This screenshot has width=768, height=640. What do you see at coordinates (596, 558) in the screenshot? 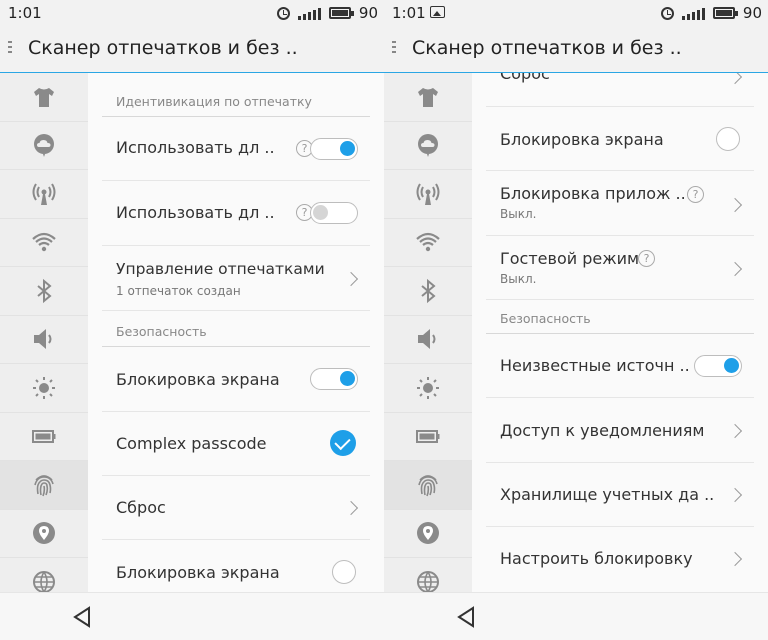
I see `row-label: Настроить блокировку` at bounding box center [596, 558].